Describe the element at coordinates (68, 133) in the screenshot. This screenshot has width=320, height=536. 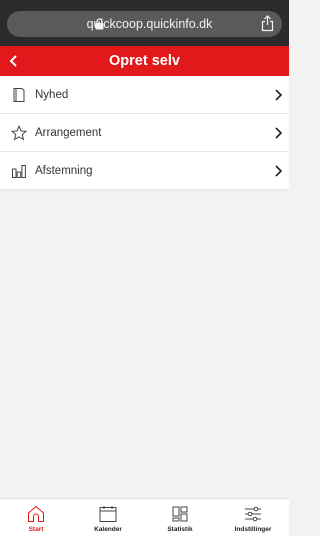
I see `menu-item-label: Arrangement` at that location.